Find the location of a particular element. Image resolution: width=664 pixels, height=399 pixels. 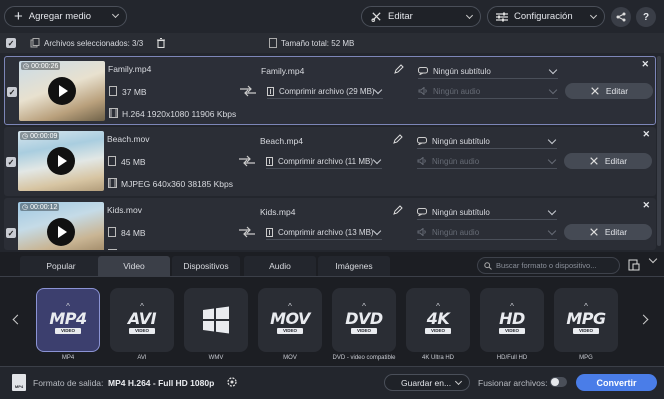

compress-dropdown: Comprimir archivo (13 MB) is located at coordinates (324, 232).